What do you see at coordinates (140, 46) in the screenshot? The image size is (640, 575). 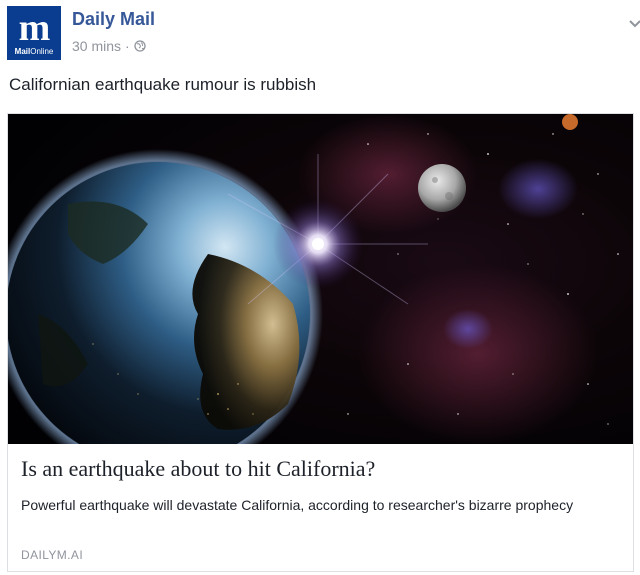 I see `globe-icon` at bounding box center [140, 46].